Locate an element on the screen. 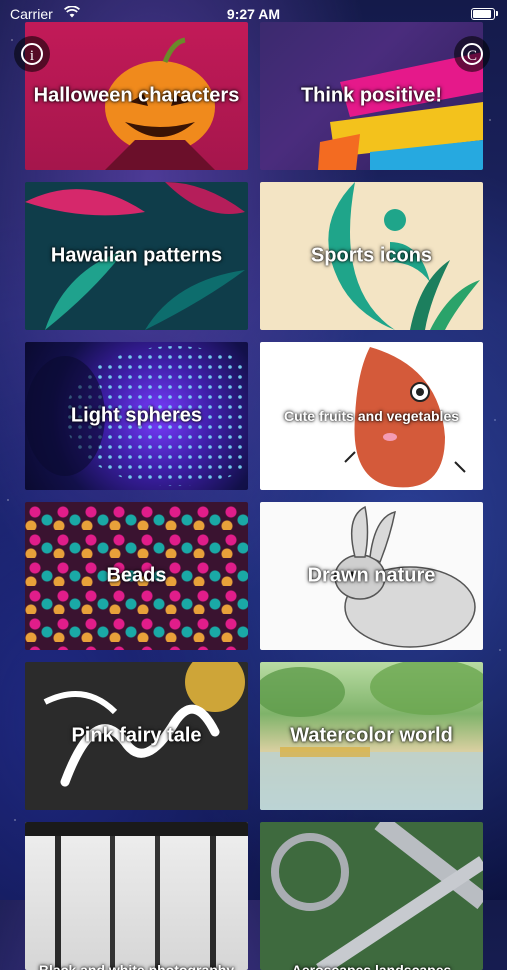  collection-card-cute-fruits: Cute fruits and vegetables is located at coordinates (371, 416).